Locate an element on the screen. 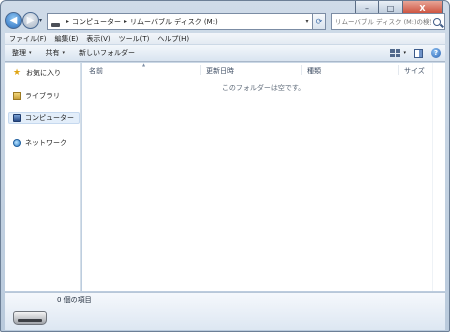 The width and height of the screenshot is (450, 332). breadcrumb-removable-disk: リムーバブル ディスク (M:) is located at coordinates (174, 22).